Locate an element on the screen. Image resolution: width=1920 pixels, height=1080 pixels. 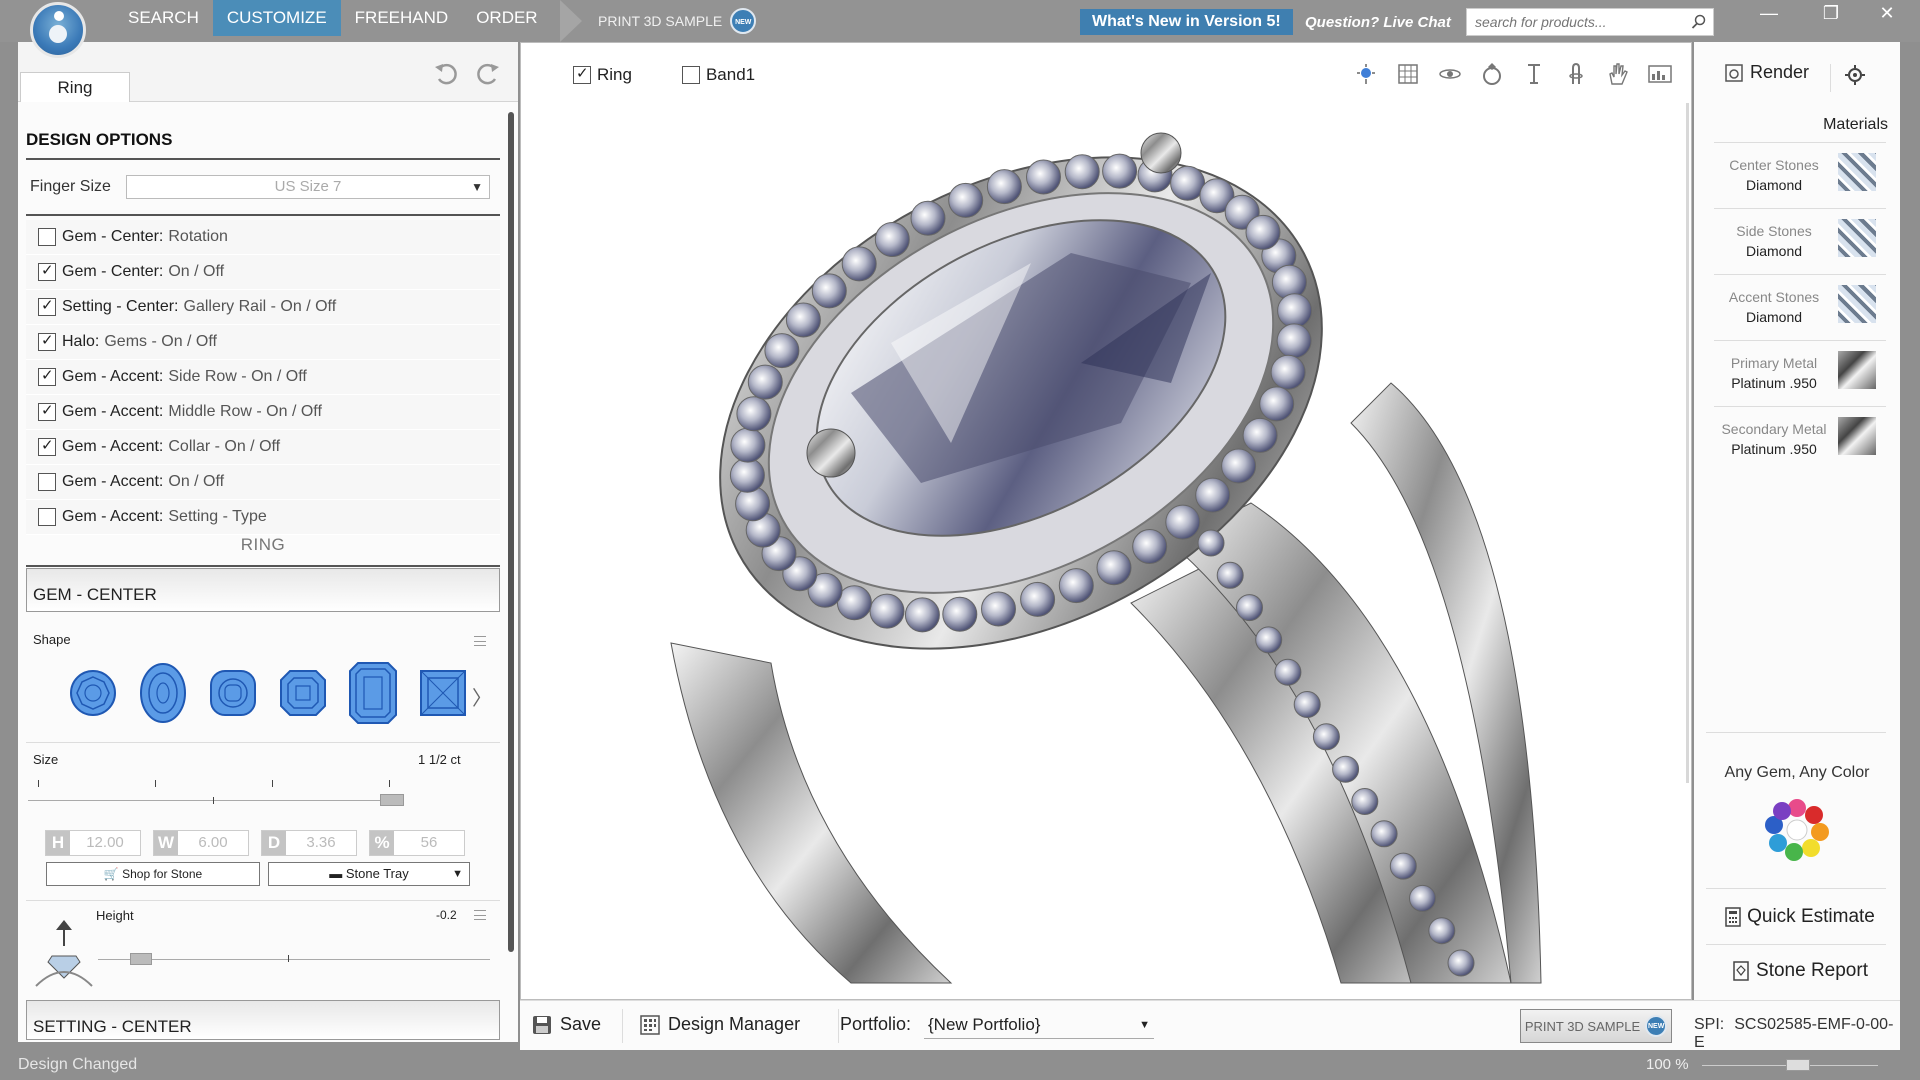
print-3d-sample-link: PRINT 3D SAMPLE NEW is located at coordinates (658, 21).